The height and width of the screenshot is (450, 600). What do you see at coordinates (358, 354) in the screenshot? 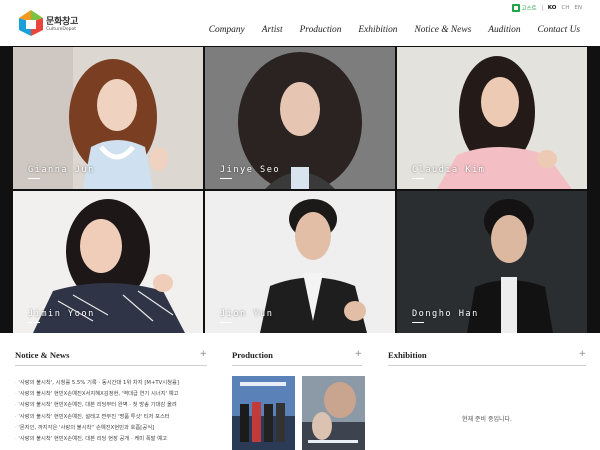
I see `production-more-plus-icon: +` at bounding box center [358, 354].